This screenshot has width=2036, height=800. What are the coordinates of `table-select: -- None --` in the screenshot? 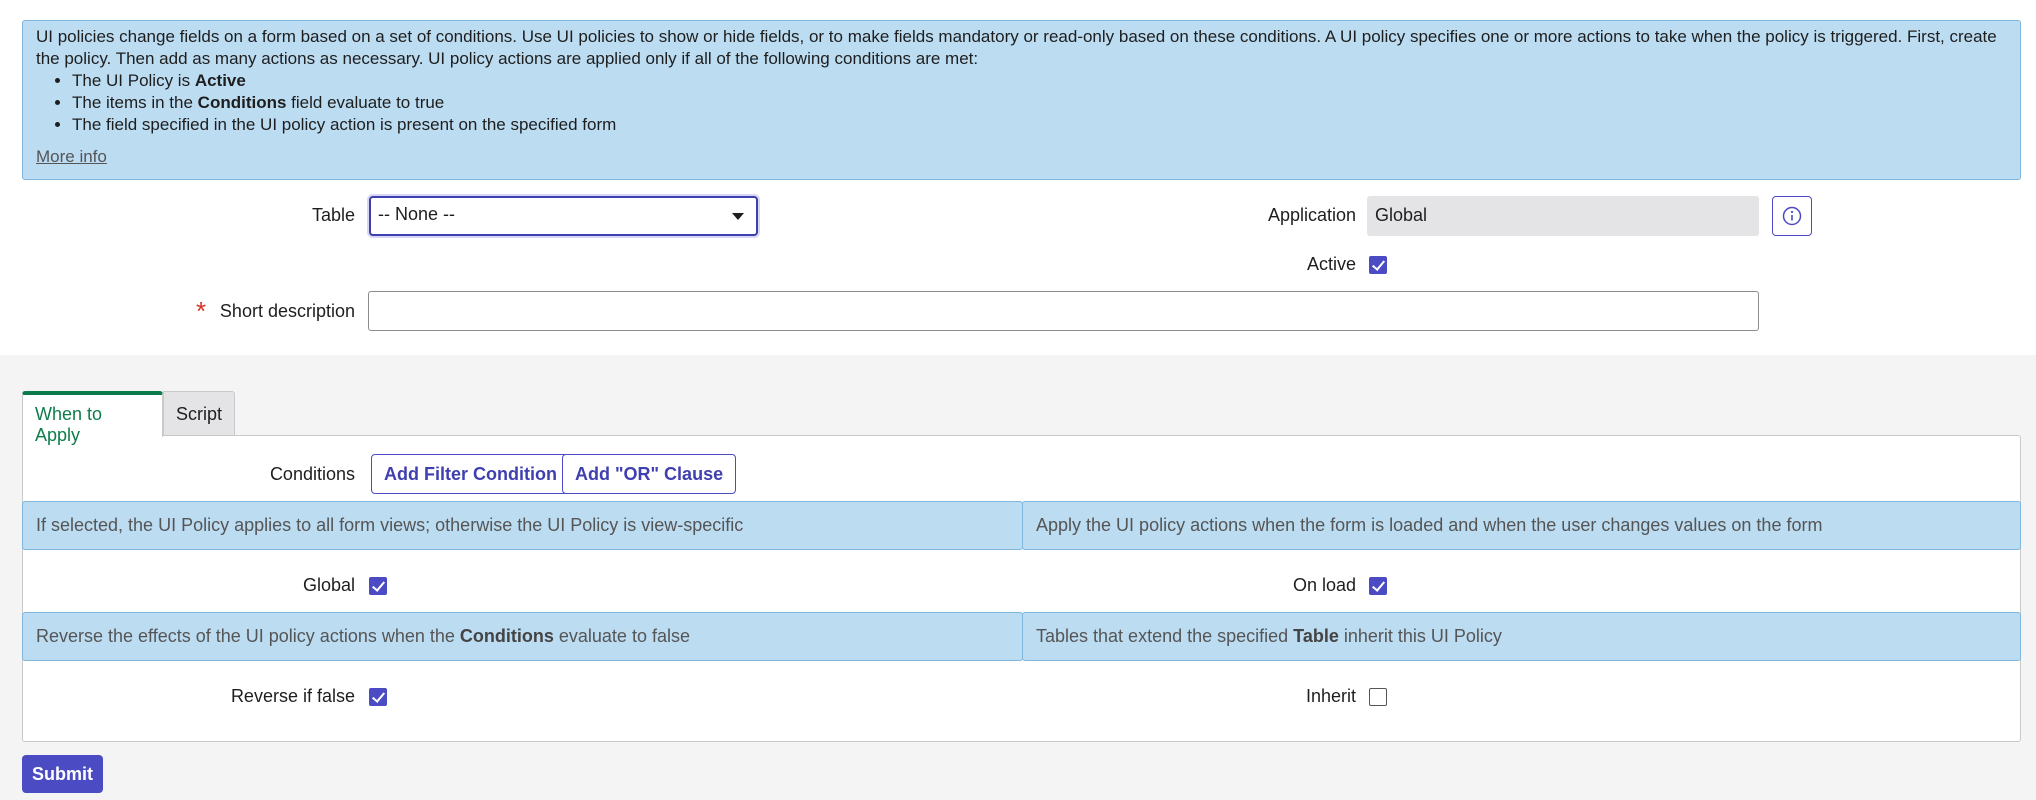 It's located at (563, 216).